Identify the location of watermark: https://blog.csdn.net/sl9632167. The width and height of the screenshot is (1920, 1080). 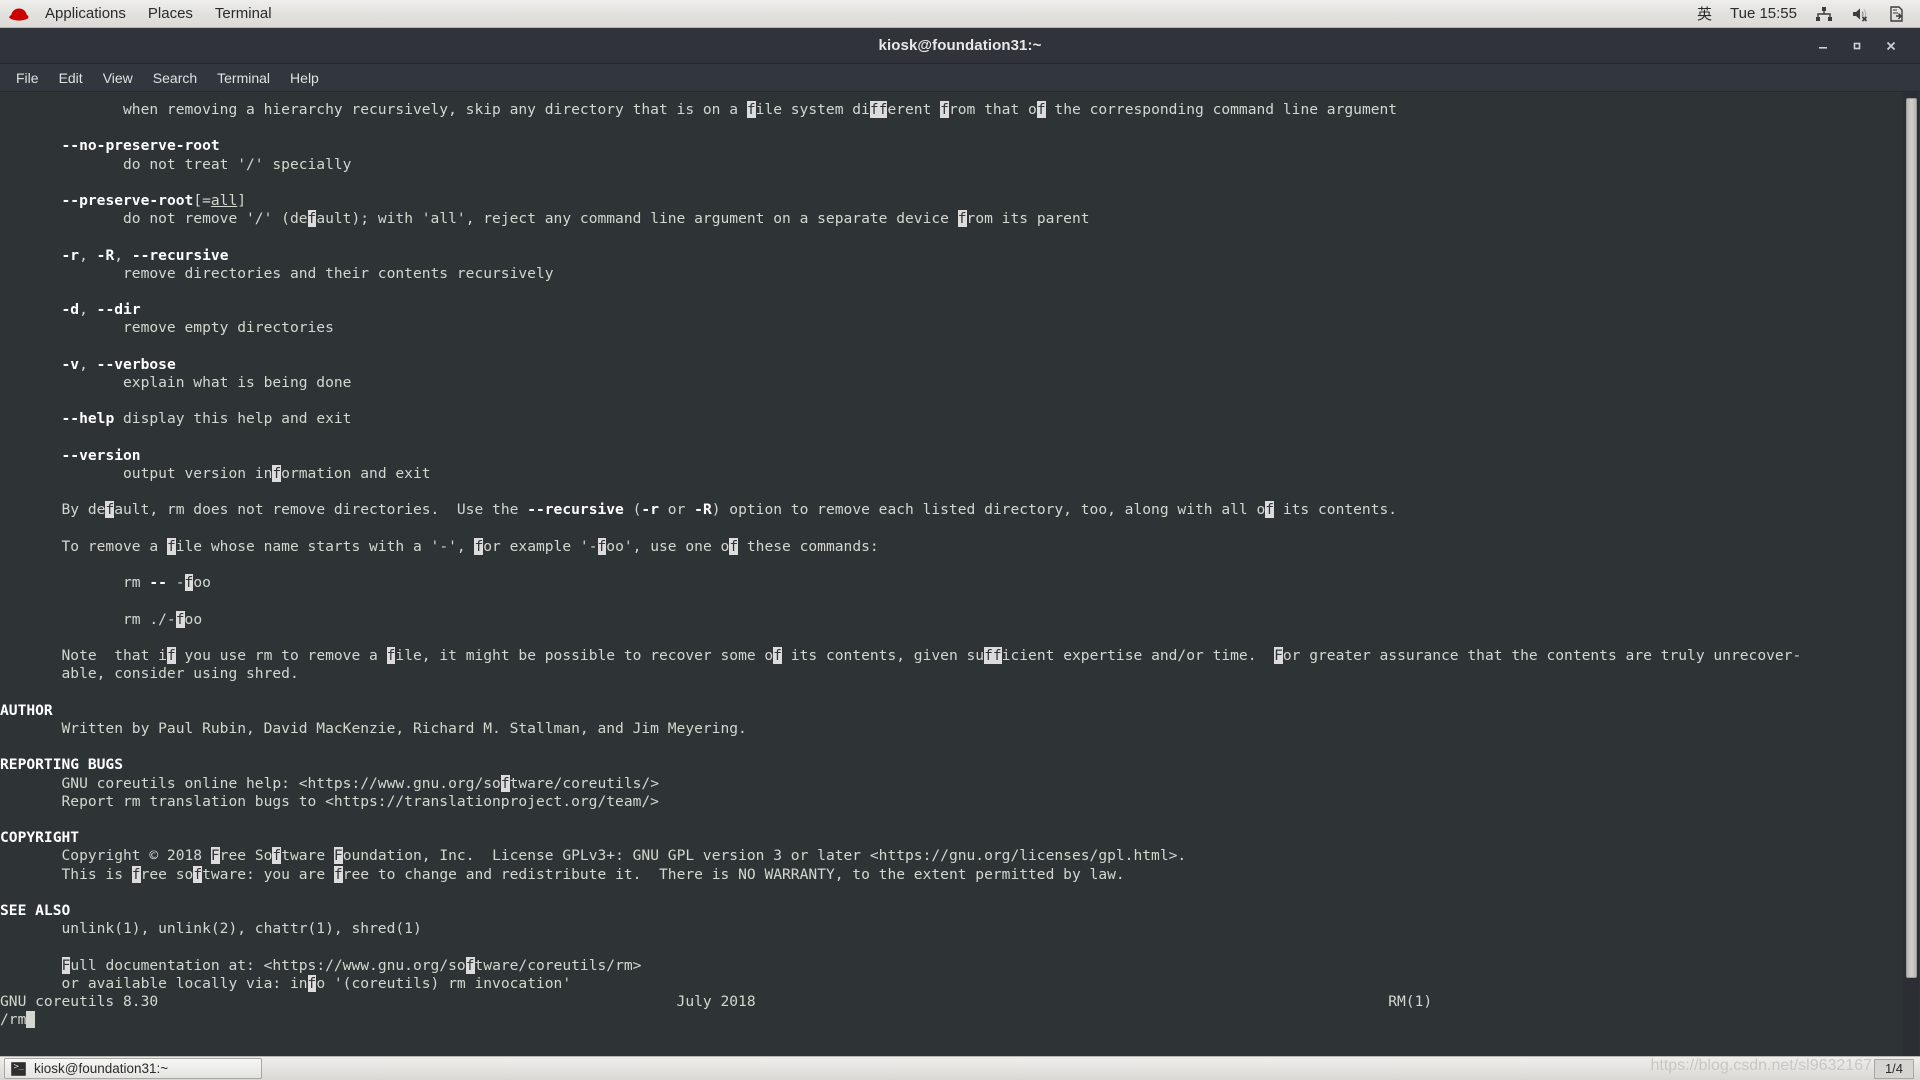
(1761, 1065).